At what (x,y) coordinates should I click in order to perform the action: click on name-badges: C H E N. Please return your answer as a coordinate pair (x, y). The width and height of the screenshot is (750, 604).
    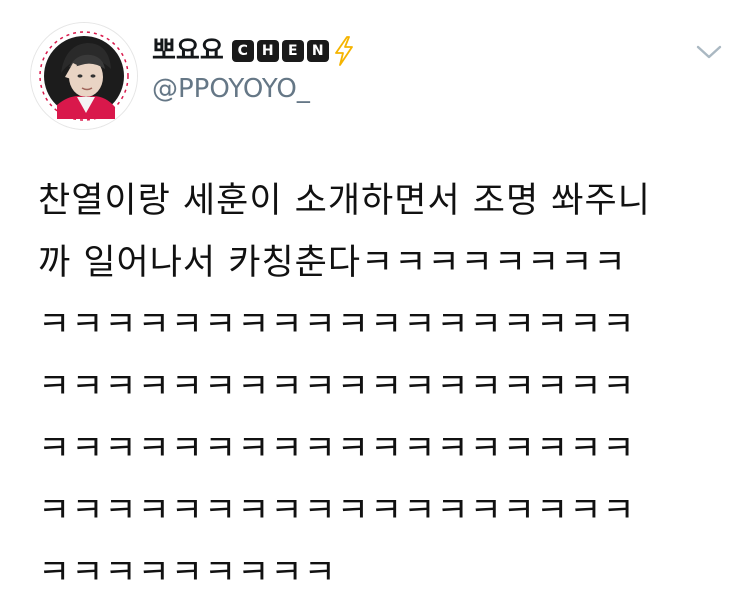
    Looking at the image, I should click on (293, 51).